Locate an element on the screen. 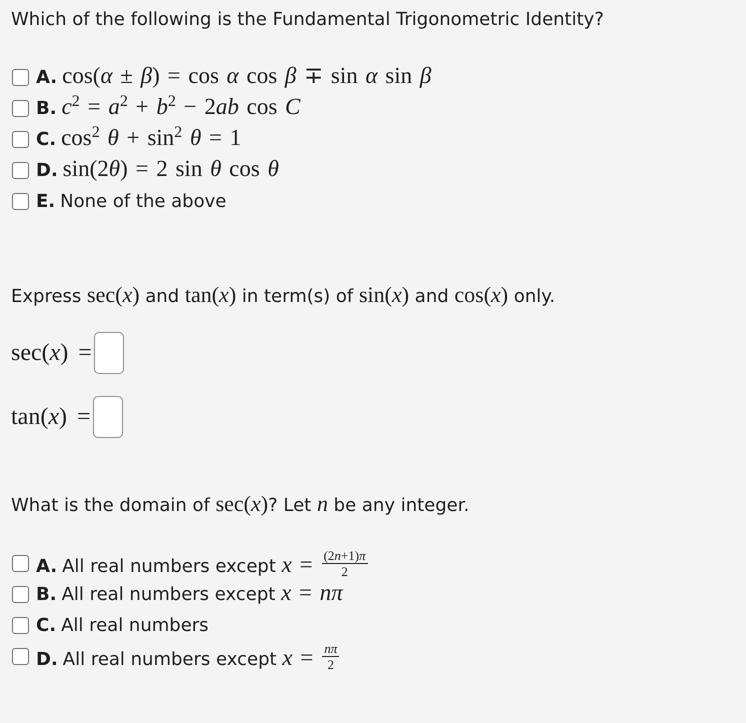 The height and width of the screenshot is (723, 746). option-label: E. None of the above is located at coordinates (131, 202).